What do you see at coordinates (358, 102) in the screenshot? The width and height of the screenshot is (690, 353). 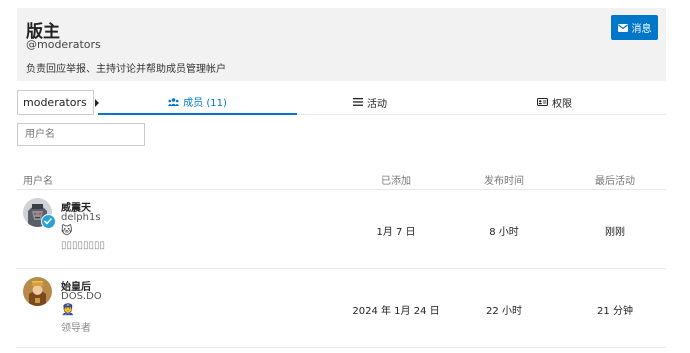 I see `list-icon` at bounding box center [358, 102].